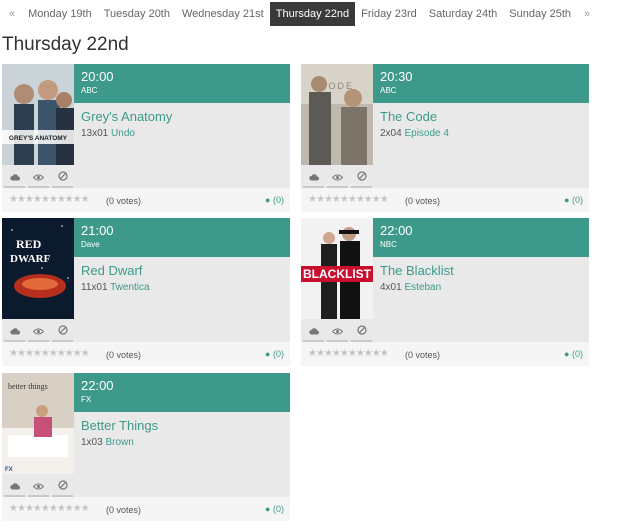 The height and width of the screenshot is (529, 627). Describe the element at coordinates (389, 14) in the screenshot. I see `tab-friday: Friday 23rd` at that location.